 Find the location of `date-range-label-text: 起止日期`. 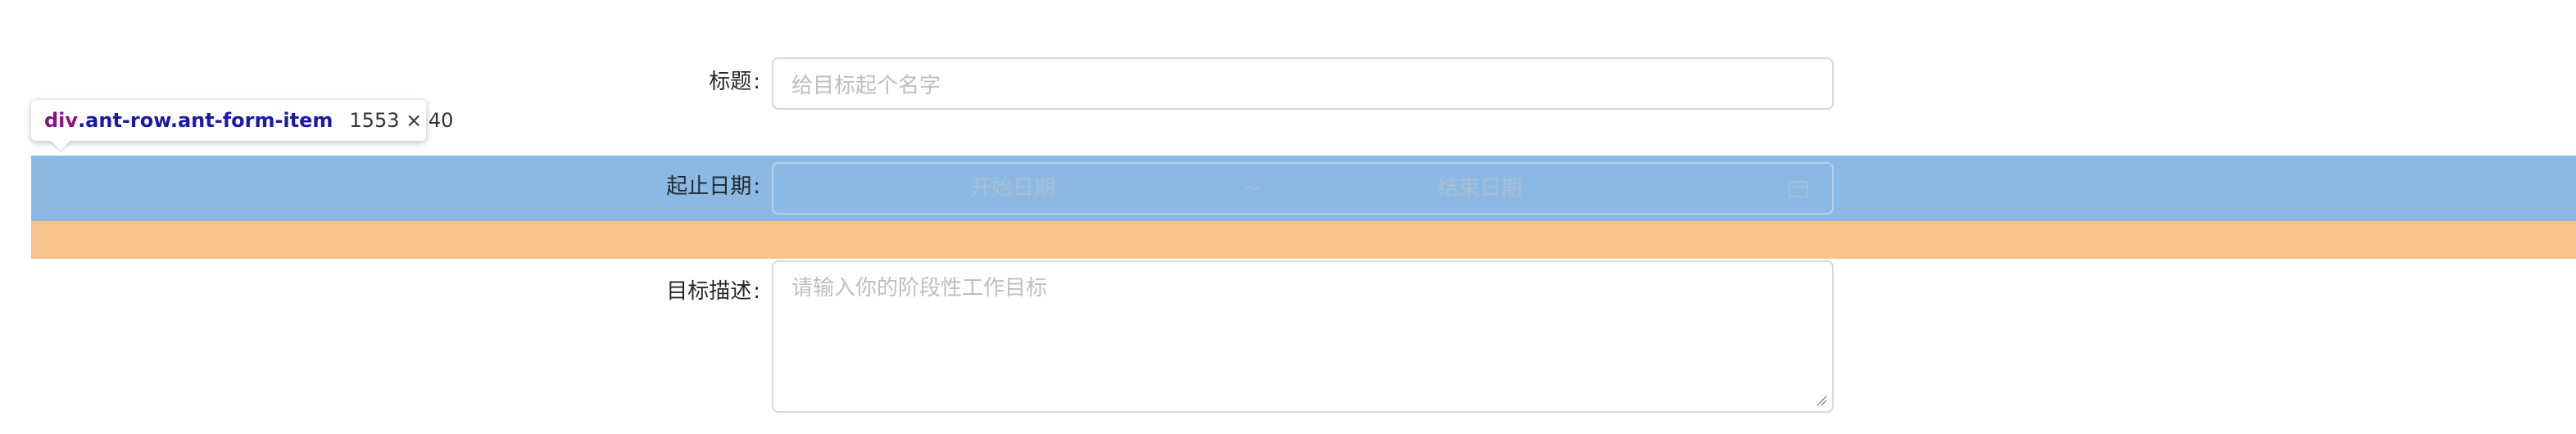

date-range-label-text: 起止日期 is located at coordinates (709, 186).